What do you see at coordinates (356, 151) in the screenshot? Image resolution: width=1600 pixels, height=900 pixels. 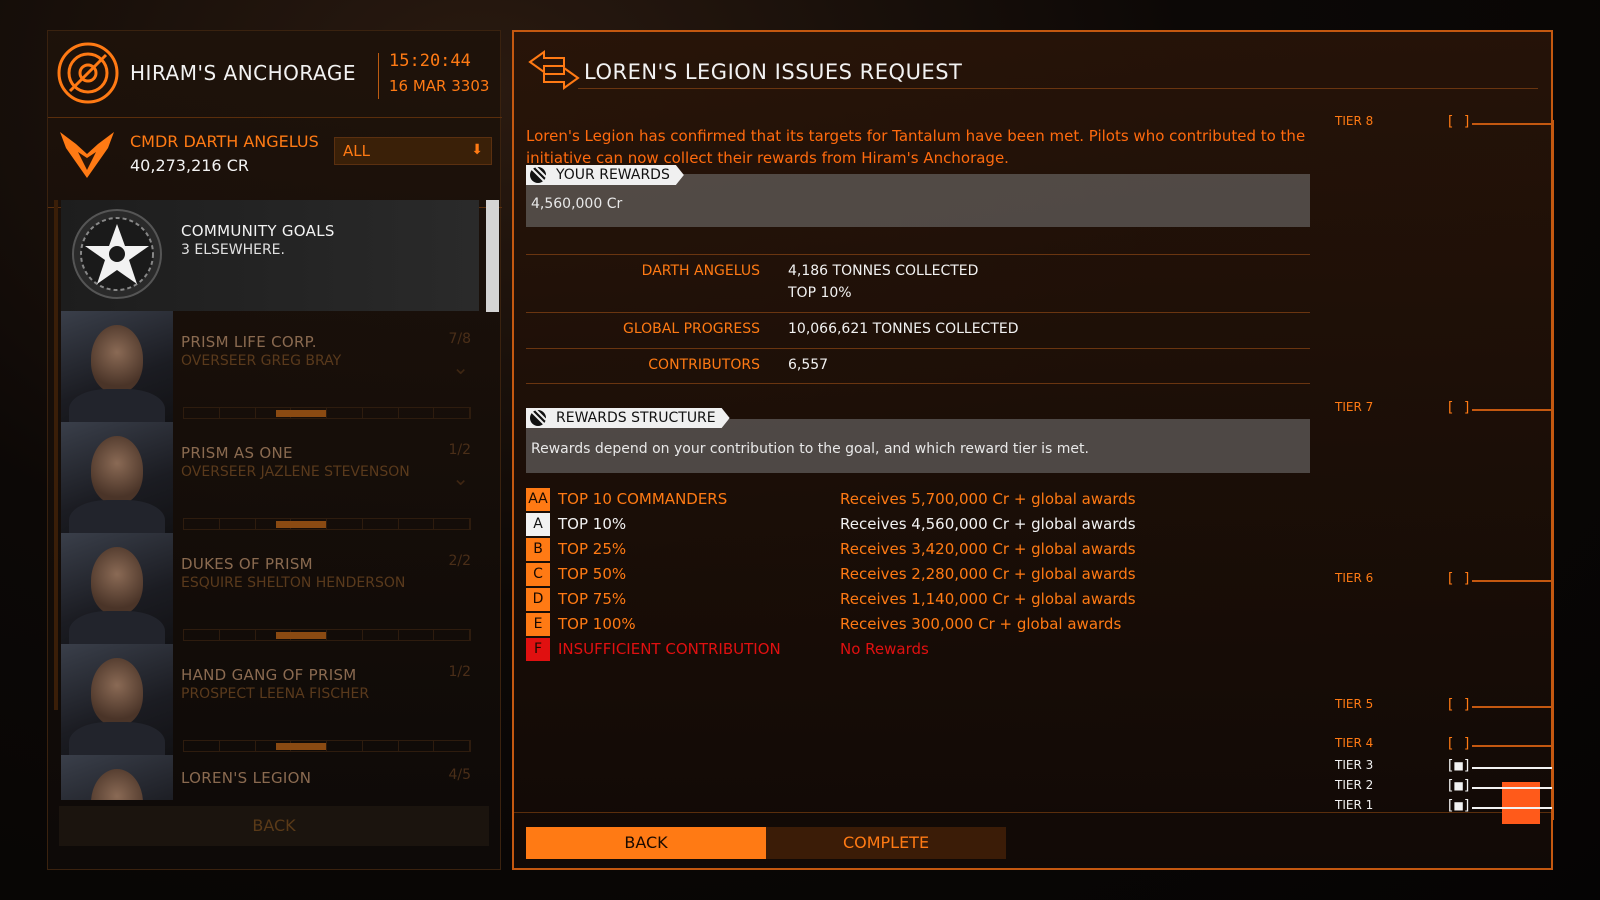 I see `filter-dropdown-value: ALL` at bounding box center [356, 151].